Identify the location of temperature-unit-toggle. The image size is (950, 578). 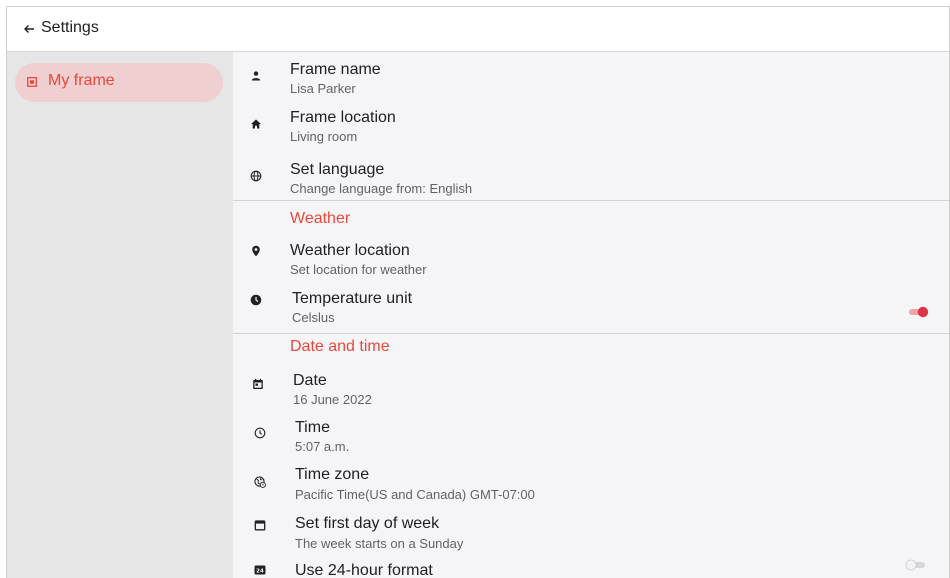
(919, 312).